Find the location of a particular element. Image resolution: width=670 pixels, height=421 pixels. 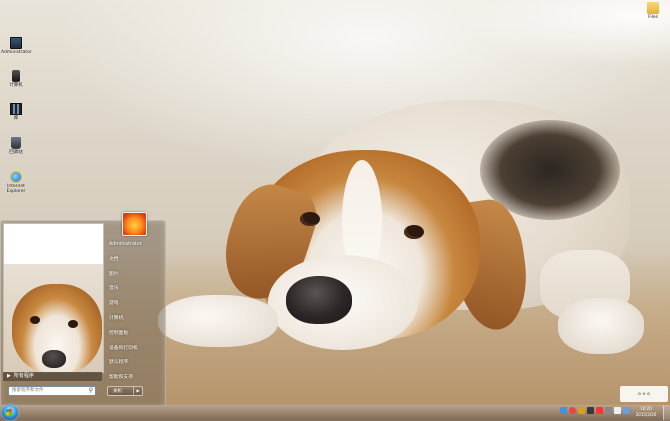

start-item-pictures: 图片 is located at coordinates (134, 275).